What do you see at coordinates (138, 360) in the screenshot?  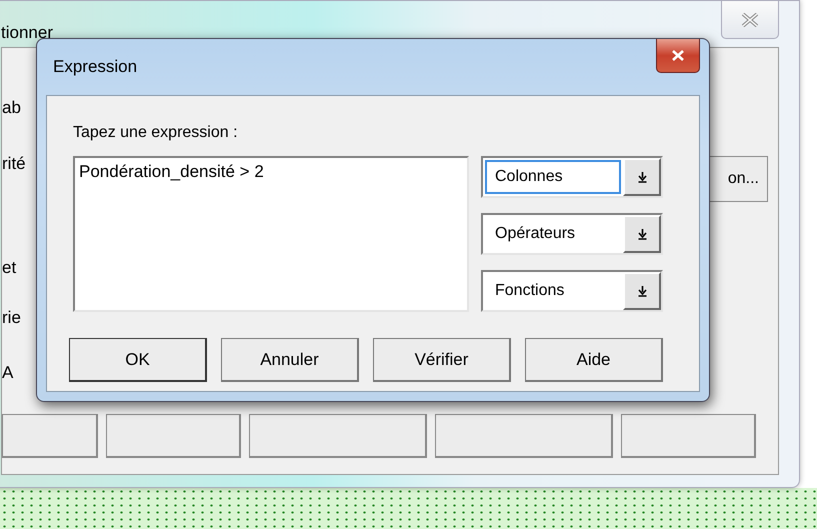 I see `dialog-button: OK` at bounding box center [138, 360].